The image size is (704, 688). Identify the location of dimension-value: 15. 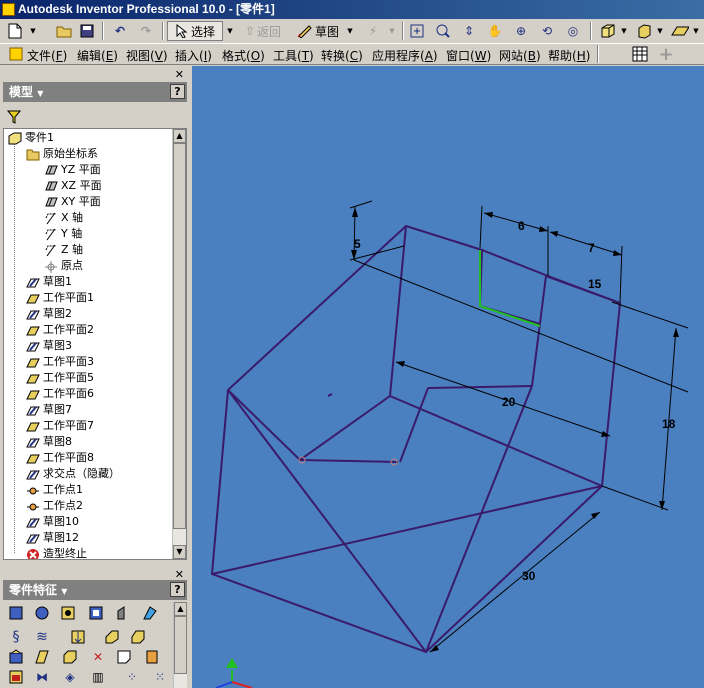
(595, 284).